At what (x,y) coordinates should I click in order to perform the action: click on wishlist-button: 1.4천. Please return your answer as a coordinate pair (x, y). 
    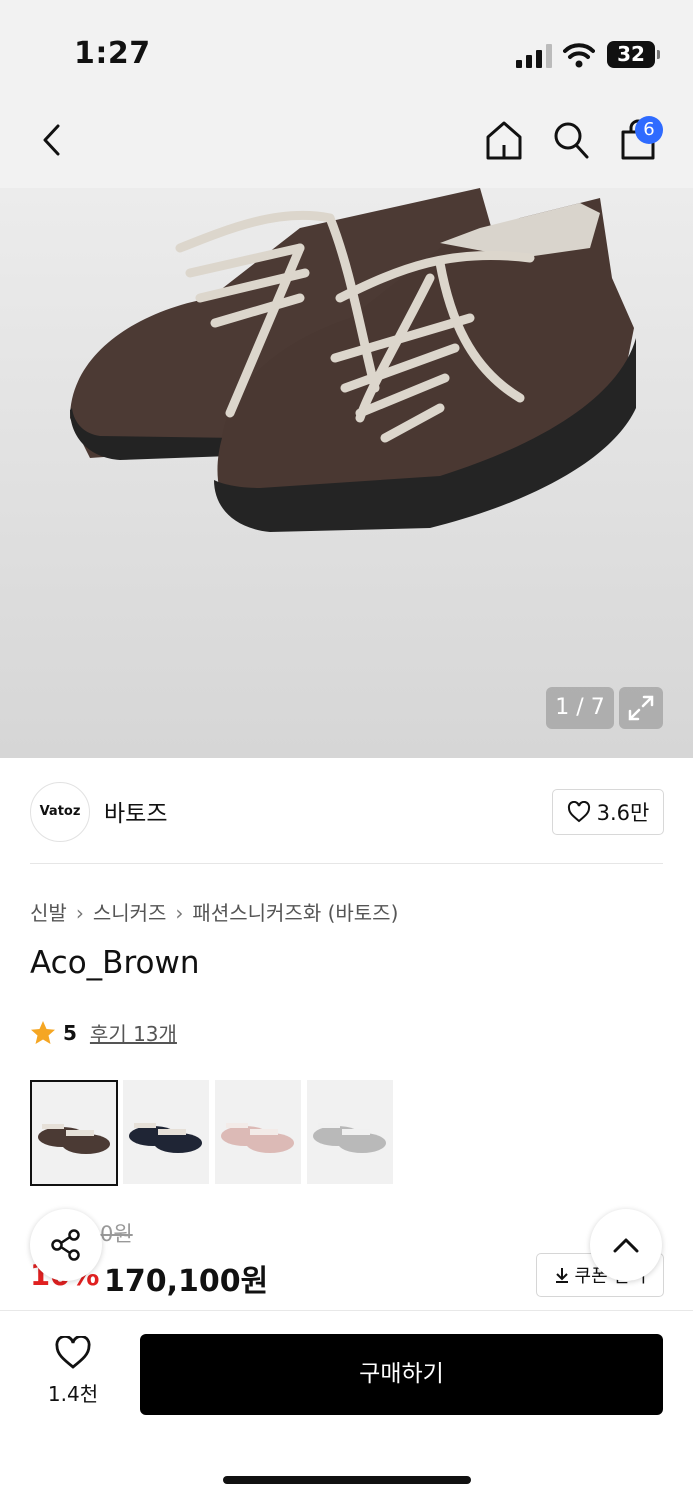
    Looking at the image, I should click on (73, 1375).